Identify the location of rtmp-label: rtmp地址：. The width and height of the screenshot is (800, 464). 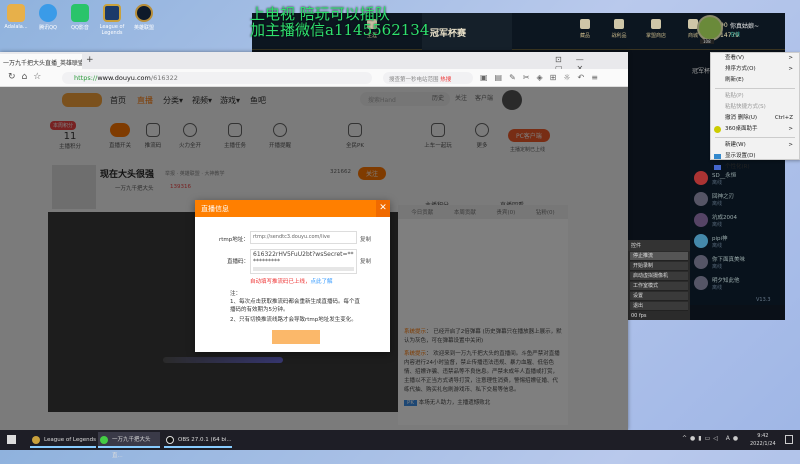
(234, 240).